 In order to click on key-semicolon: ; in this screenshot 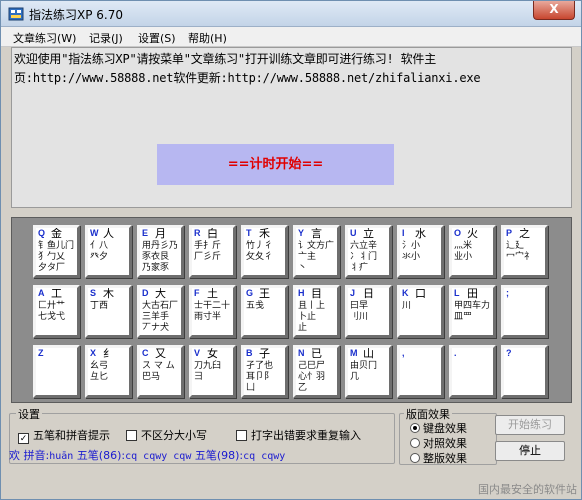, I will do `click(524, 311)`.